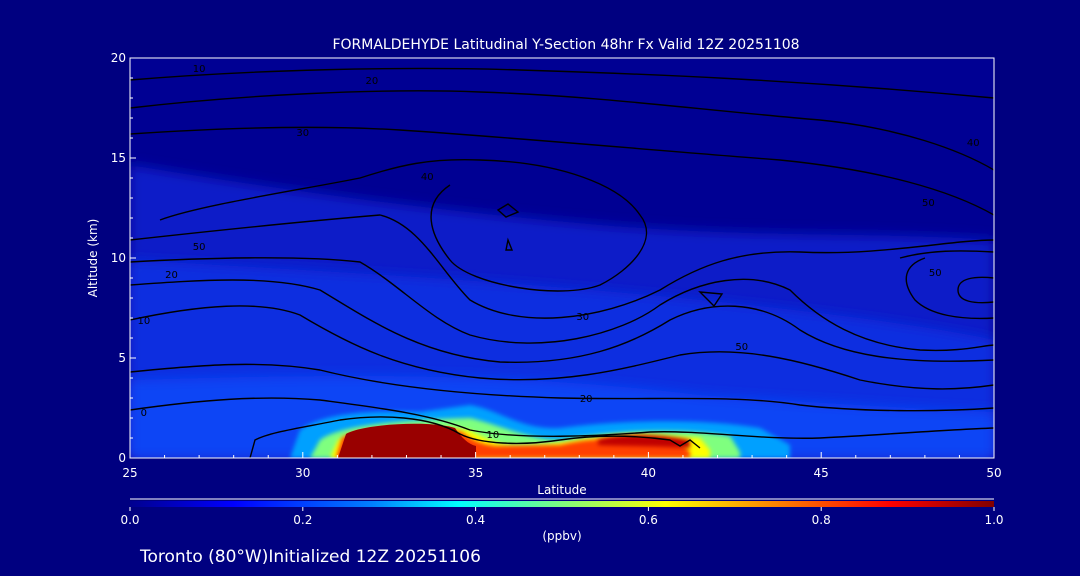  What do you see at coordinates (821, 473) in the screenshot?
I see `x-tick-label: 45` at bounding box center [821, 473].